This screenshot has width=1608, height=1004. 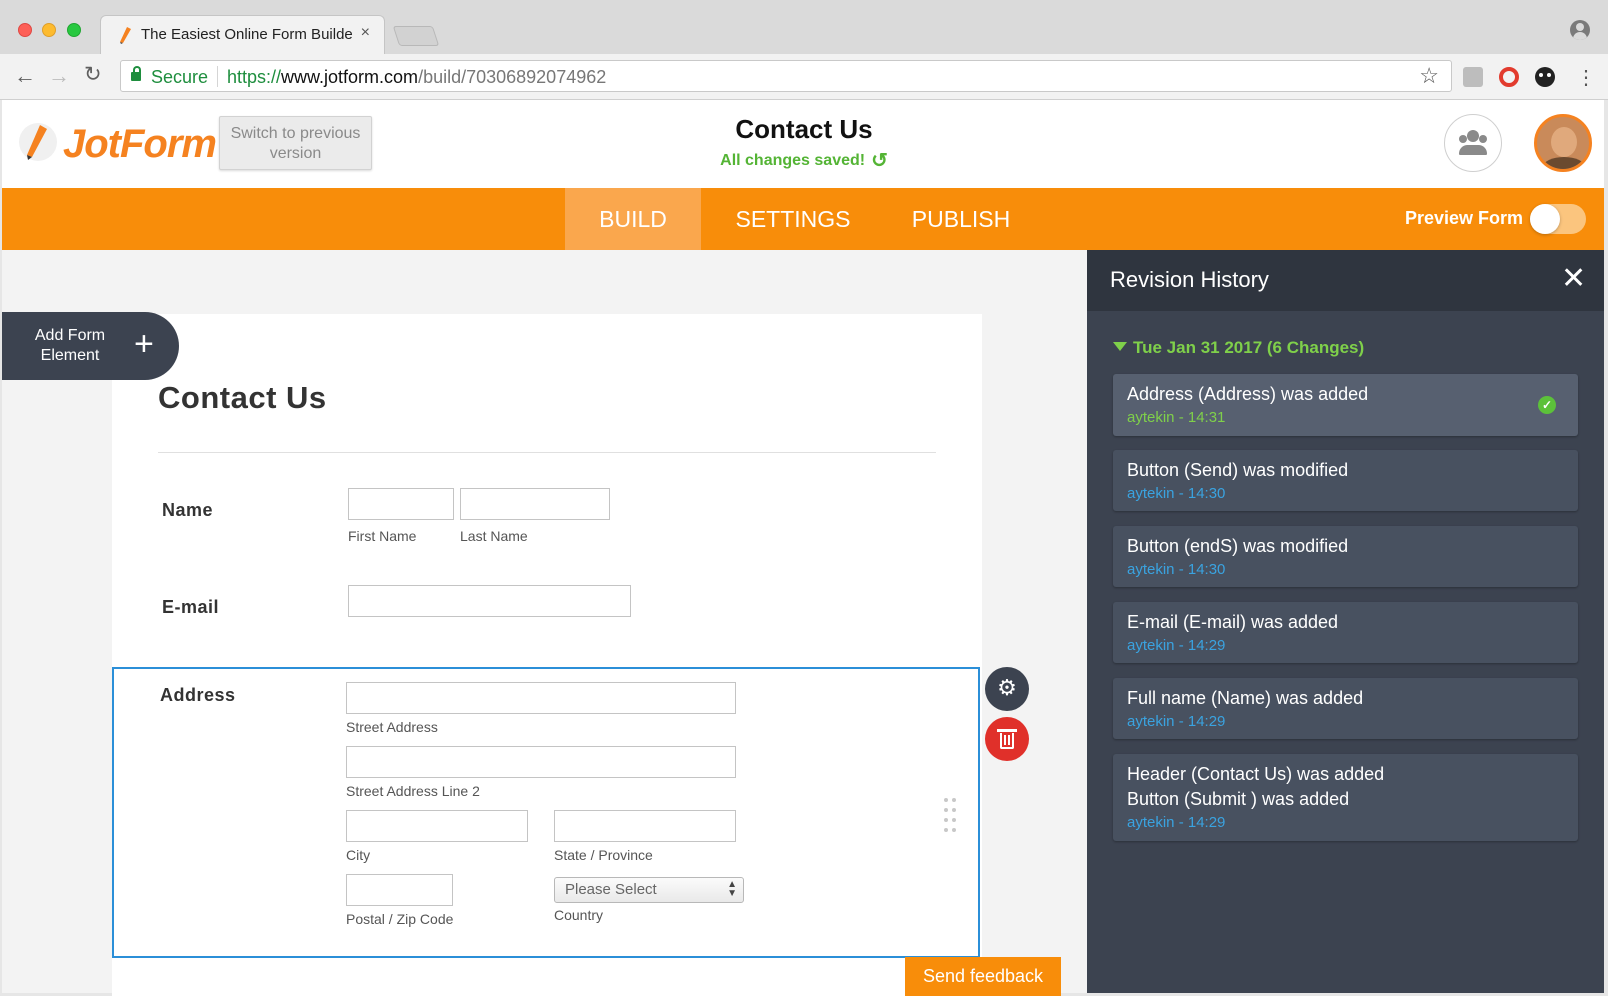 I want to click on email-input, so click(x=489, y=601).